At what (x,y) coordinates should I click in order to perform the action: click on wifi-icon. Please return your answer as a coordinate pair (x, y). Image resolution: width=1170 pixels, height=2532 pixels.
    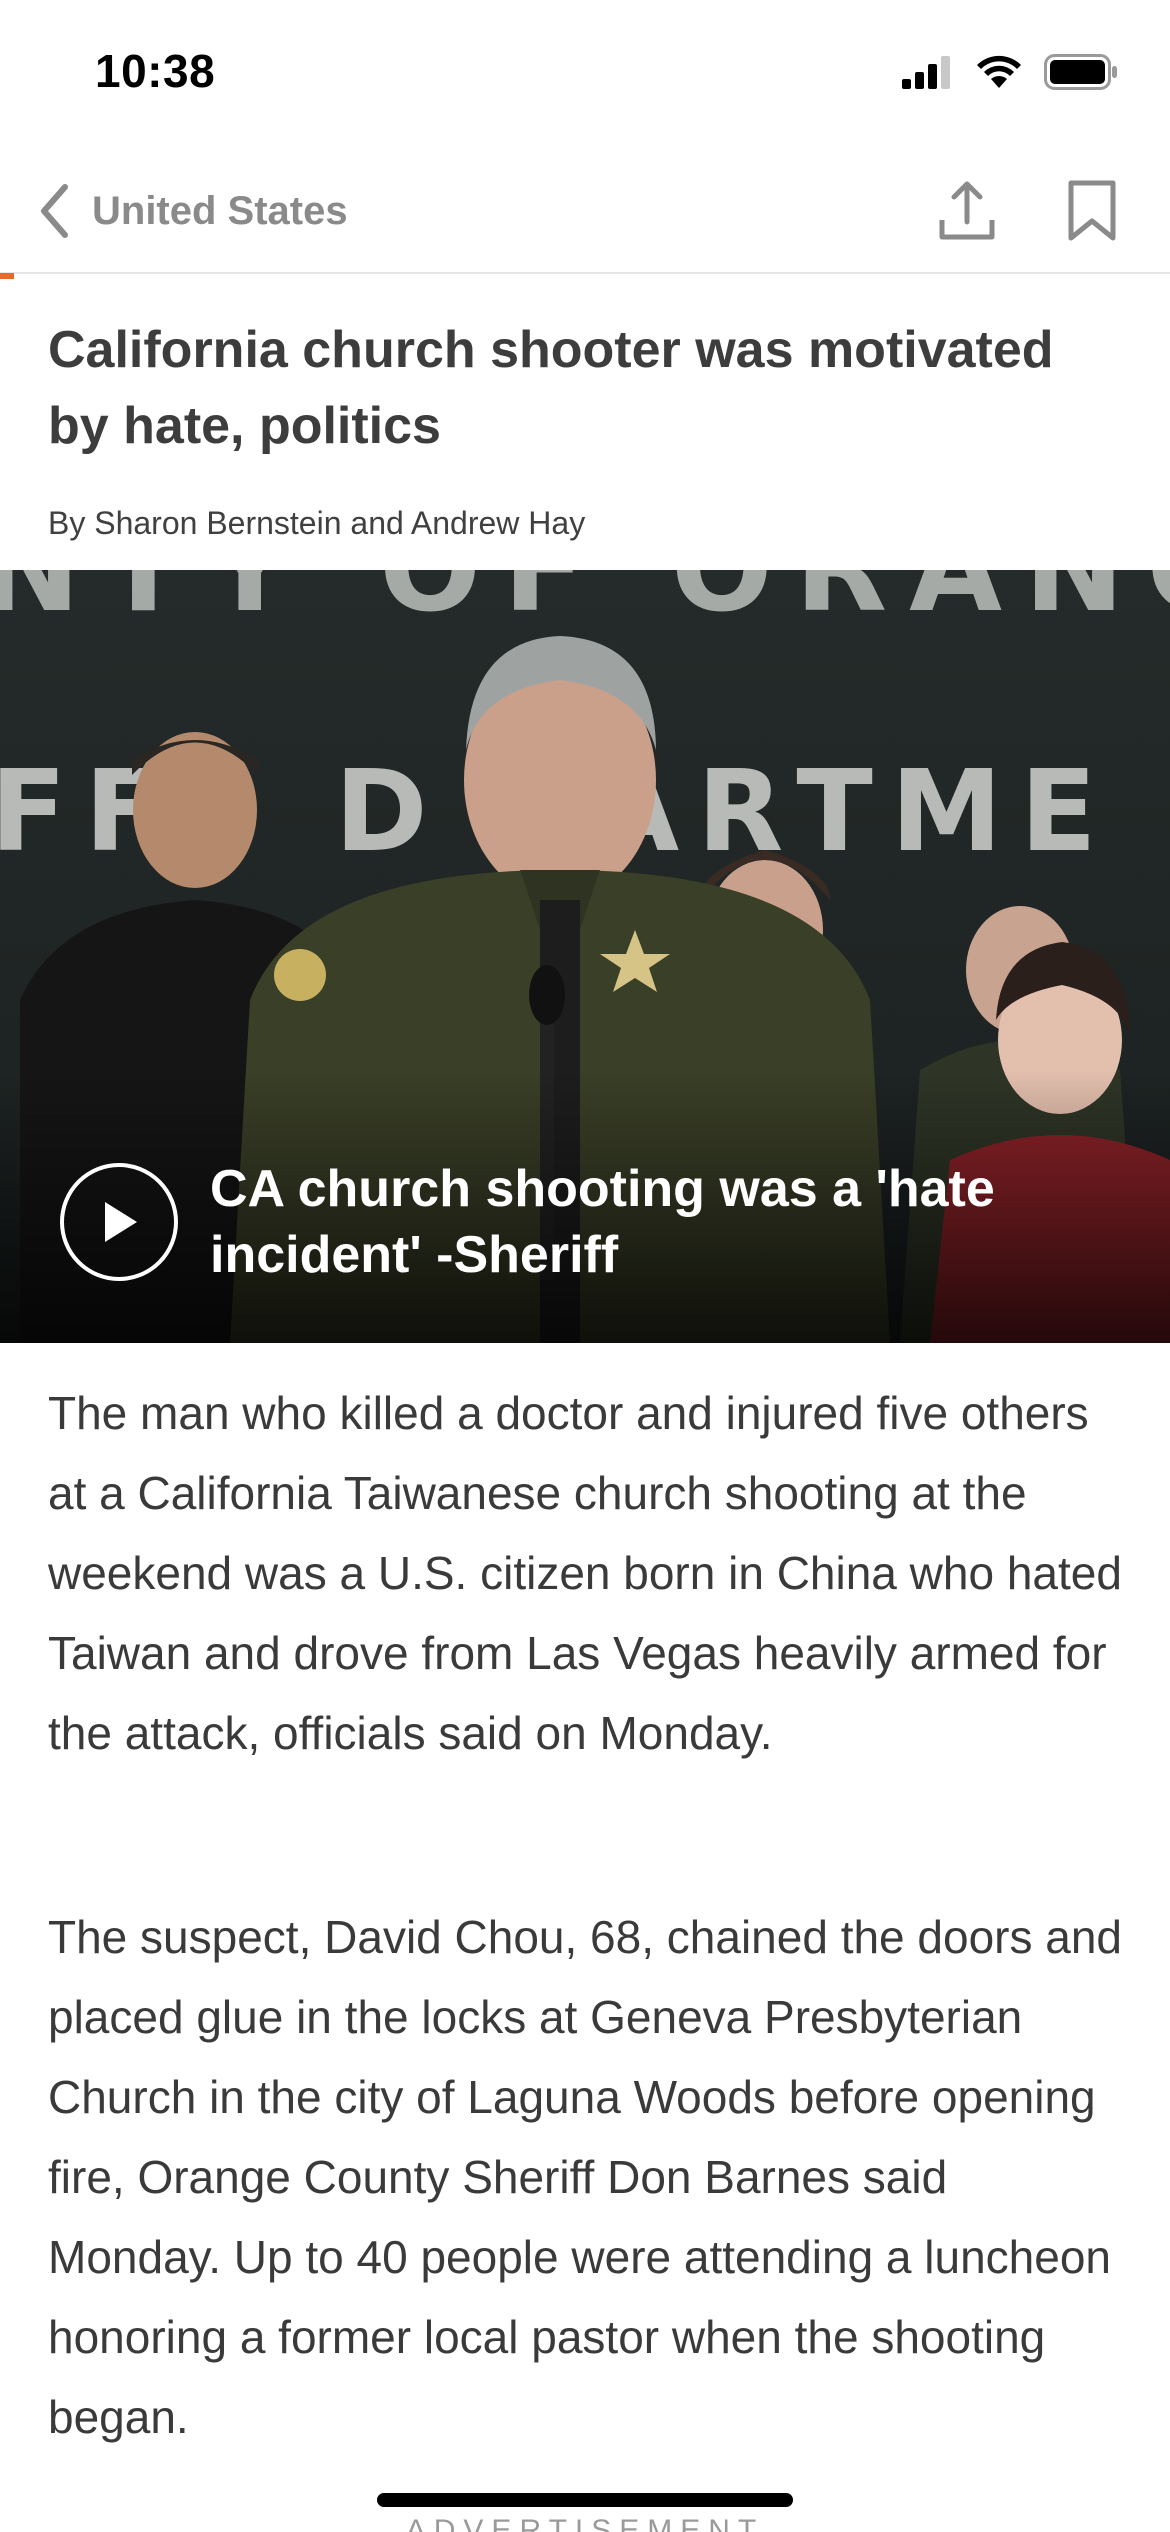
    Looking at the image, I should click on (999, 71).